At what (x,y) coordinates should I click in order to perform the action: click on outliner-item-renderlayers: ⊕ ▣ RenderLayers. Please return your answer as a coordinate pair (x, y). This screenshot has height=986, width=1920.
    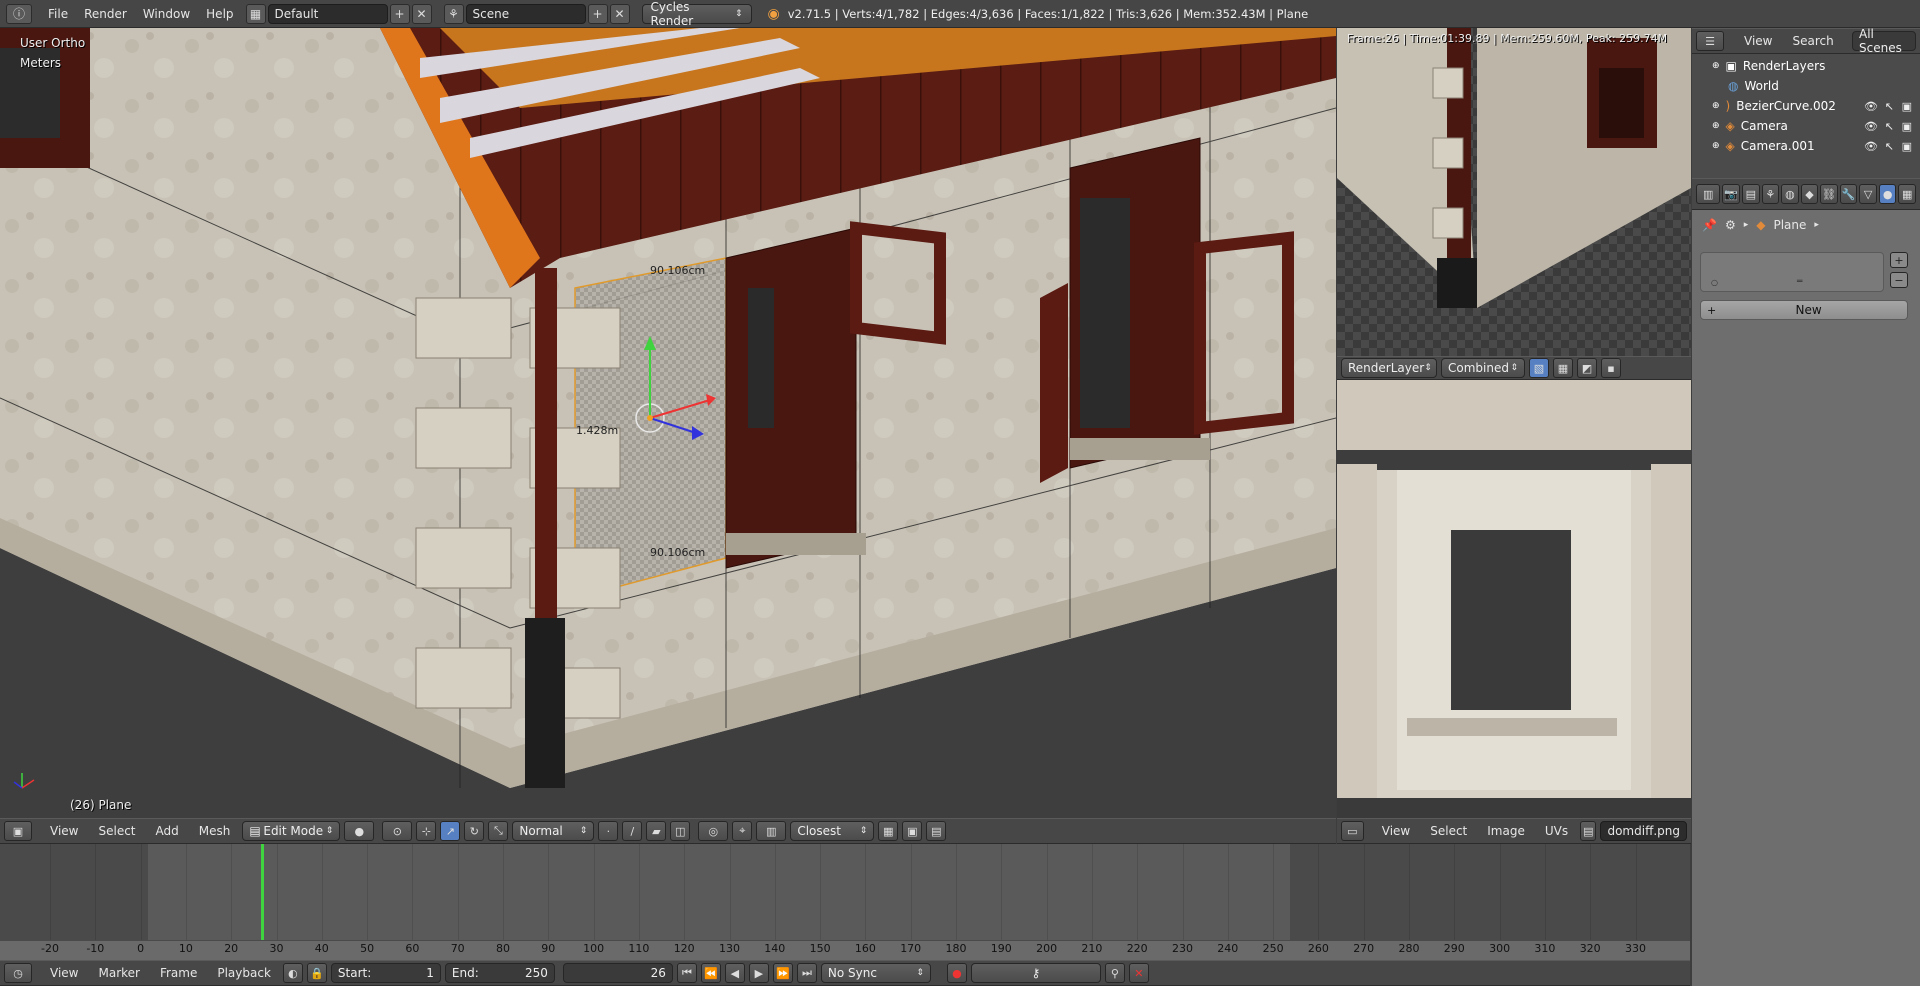
    Looking at the image, I should click on (1816, 66).